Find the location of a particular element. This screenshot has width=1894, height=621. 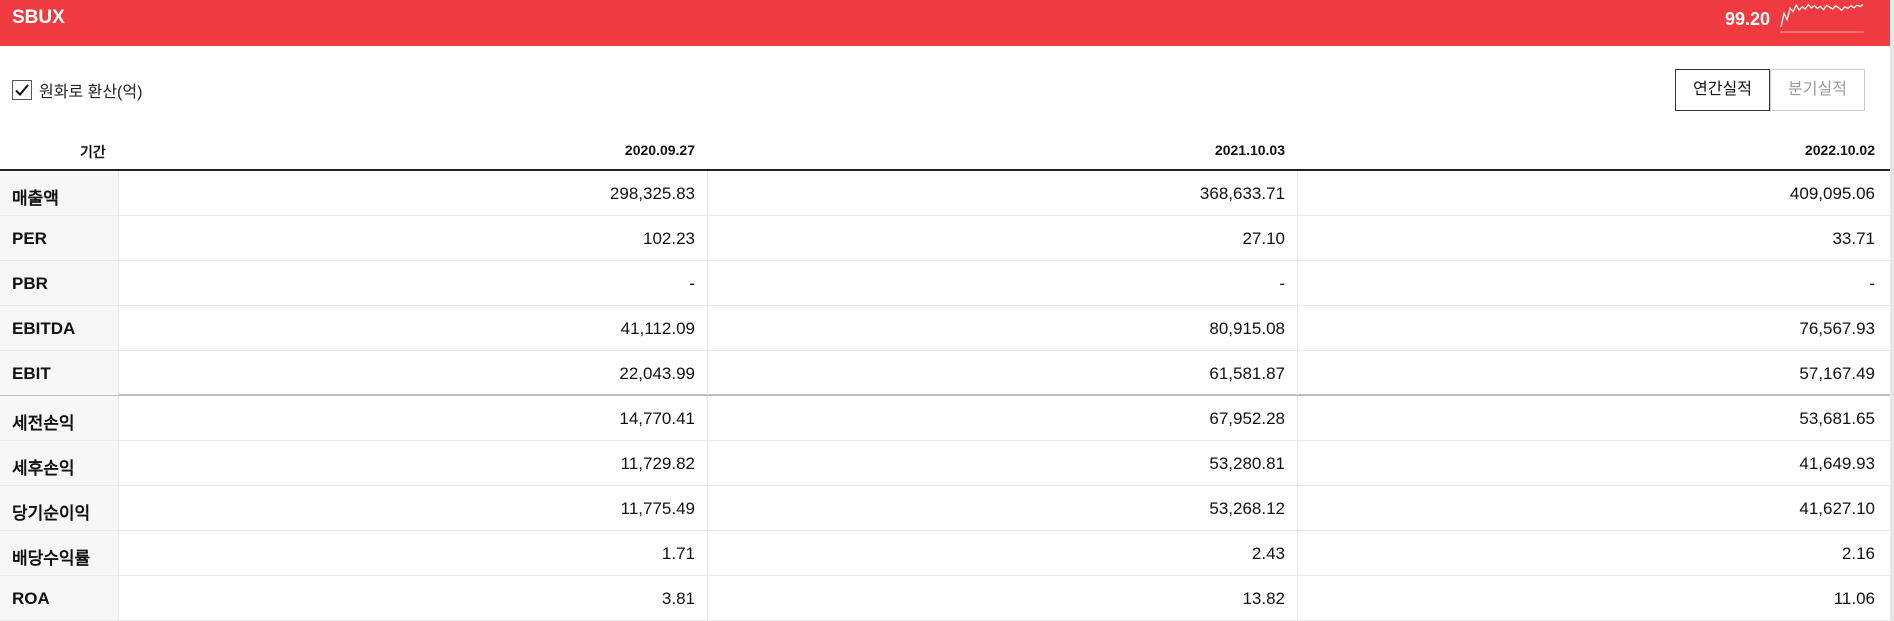

row-label: ROA is located at coordinates (31, 598).